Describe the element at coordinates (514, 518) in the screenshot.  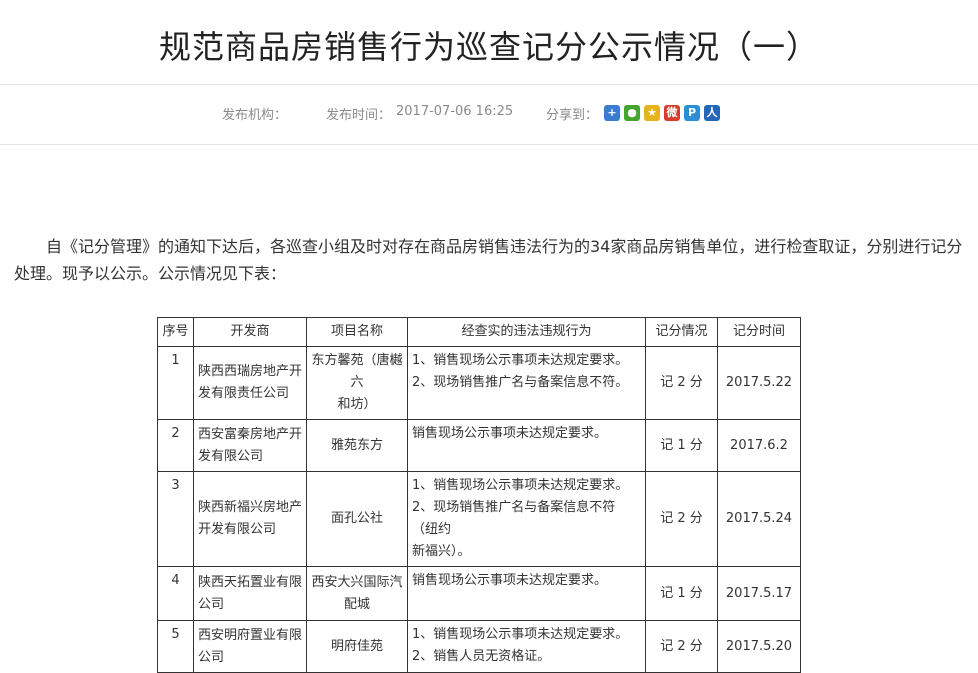
I see `violation-line: 2、现场销售推广名与备案信息不符（纽约` at that location.